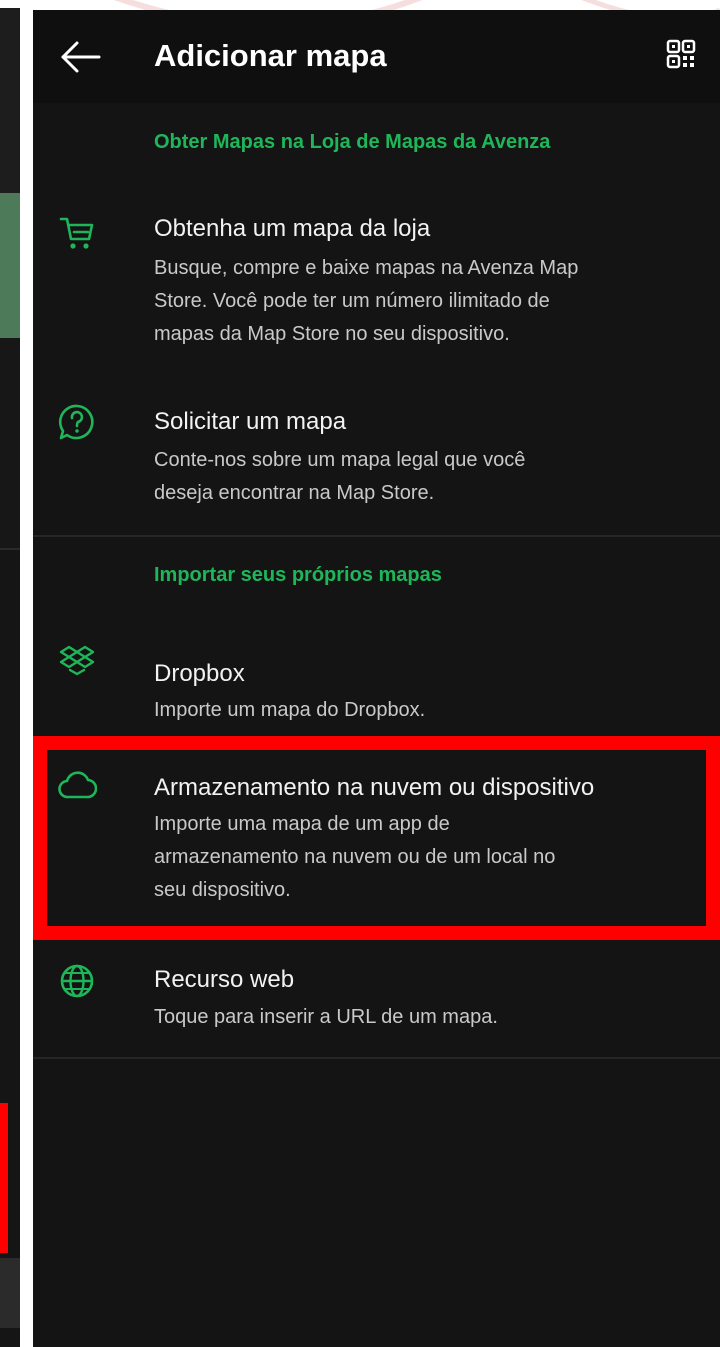 The height and width of the screenshot is (1347, 720). What do you see at coordinates (4, 1178) in the screenshot?
I see `highlight-marker-slice` at bounding box center [4, 1178].